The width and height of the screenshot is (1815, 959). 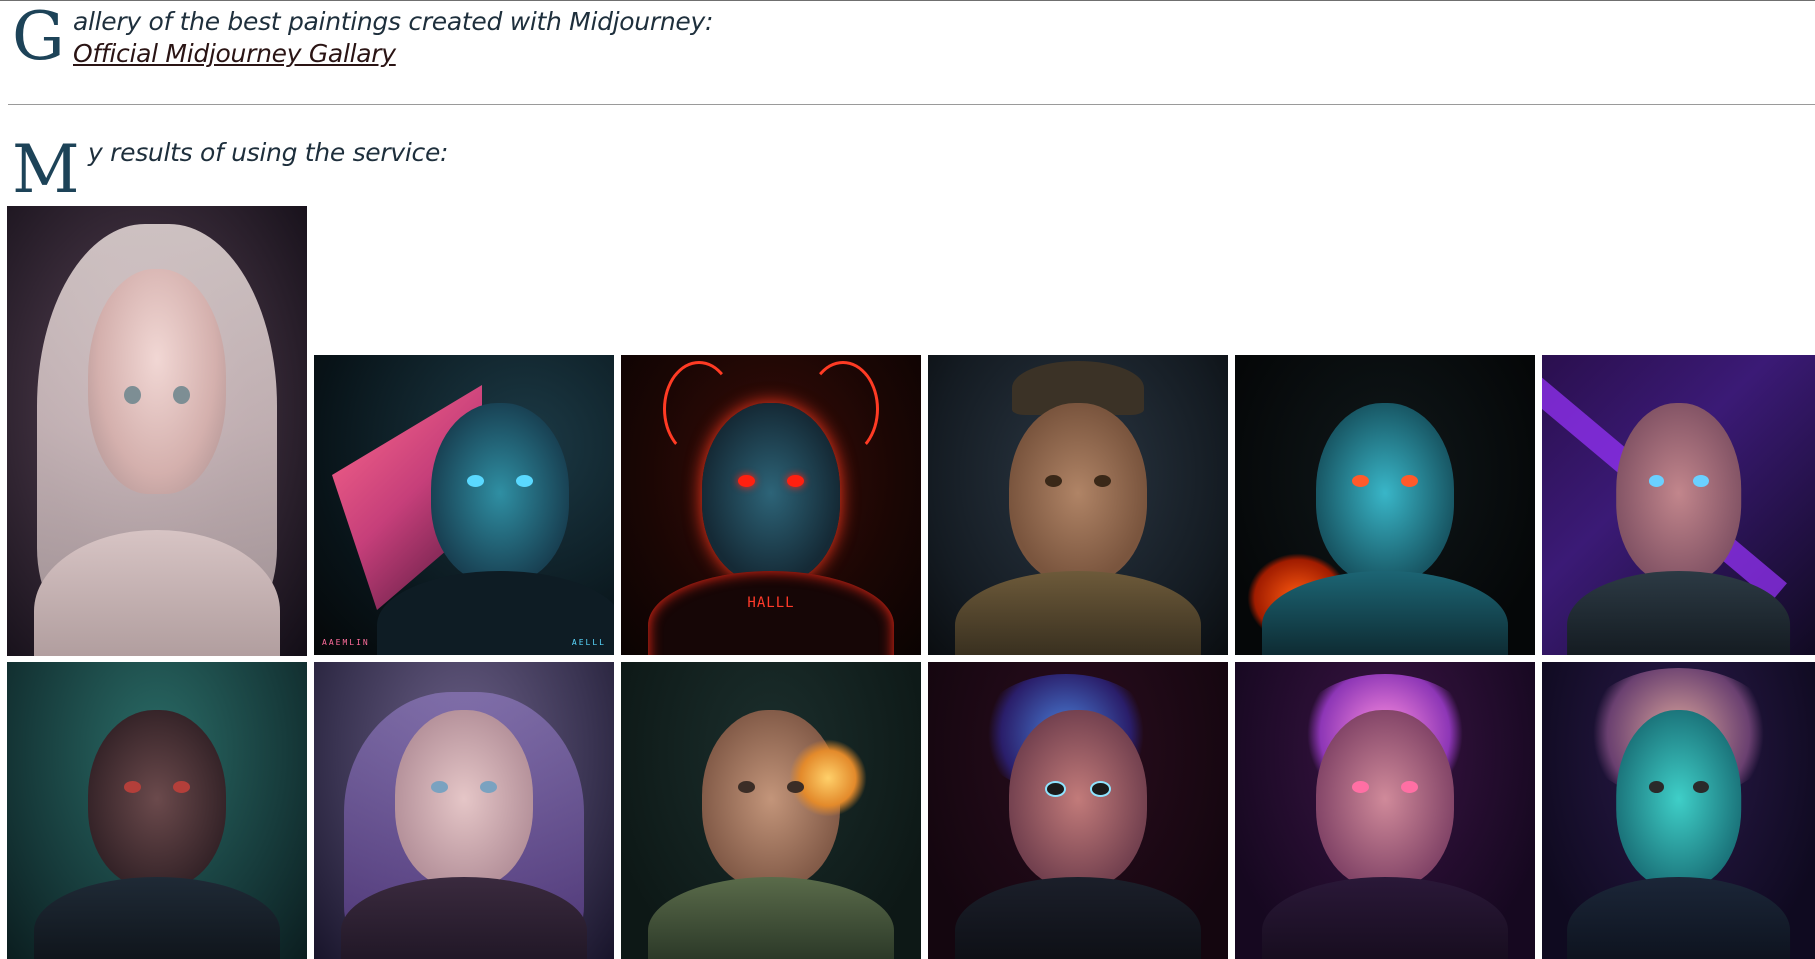 What do you see at coordinates (46, 169) in the screenshot?
I see `dropcap-m: M` at bounding box center [46, 169].